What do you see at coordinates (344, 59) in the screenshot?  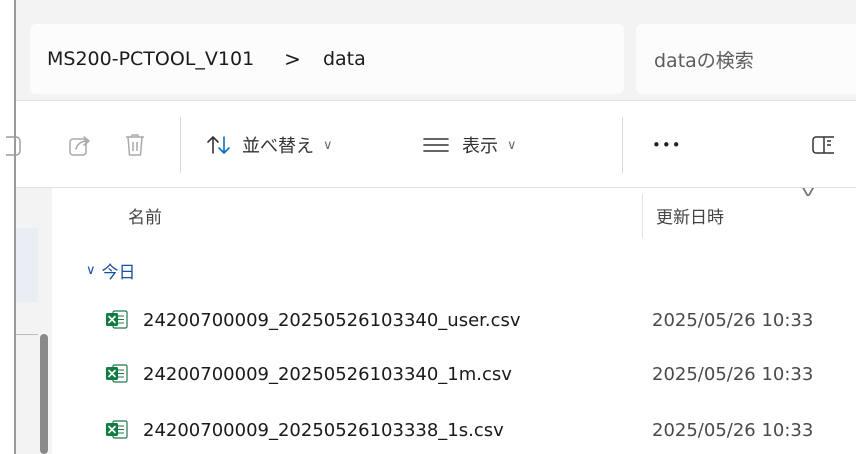 I see `breadcrumb-item-current: data` at bounding box center [344, 59].